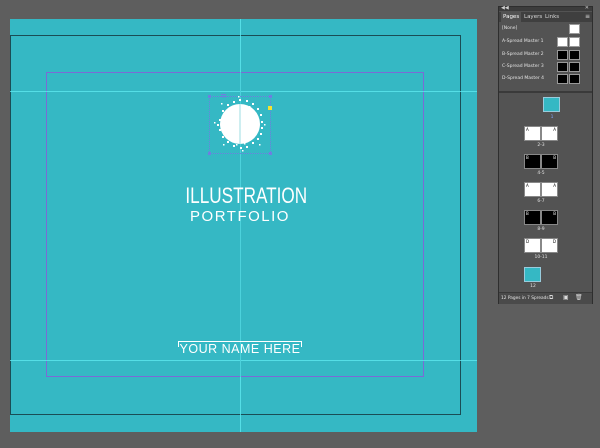 The width and height of the screenshot is (600, 448). What do you see at coordinates (541, 201) in the screenshot?
I see `page-number: 6-7` at bounding box center [541, 201].